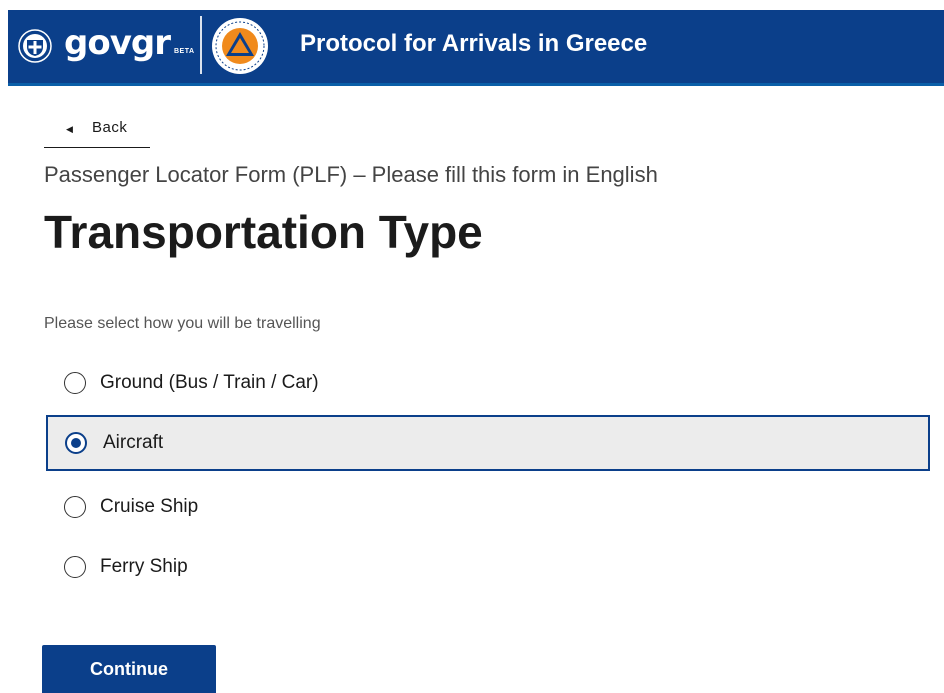 The width and height of the screenshot is (944, 693). What do you see at coordinates (209, 382) in the screenshot?
I see `option-label: Ground (Bus / Train / Car)` at bounding box center [209, 382].